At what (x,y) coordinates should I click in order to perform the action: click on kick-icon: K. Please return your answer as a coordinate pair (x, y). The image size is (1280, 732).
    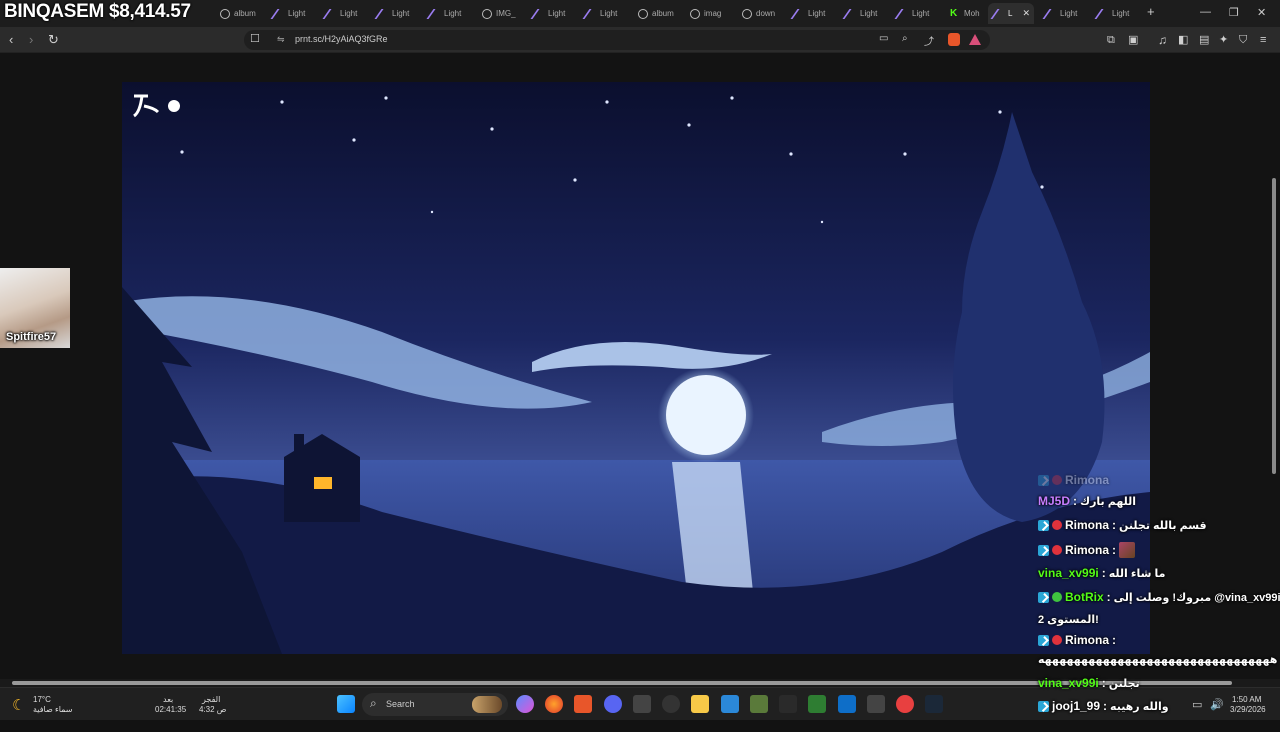
    Looking at the image, I should click on (954, 13).